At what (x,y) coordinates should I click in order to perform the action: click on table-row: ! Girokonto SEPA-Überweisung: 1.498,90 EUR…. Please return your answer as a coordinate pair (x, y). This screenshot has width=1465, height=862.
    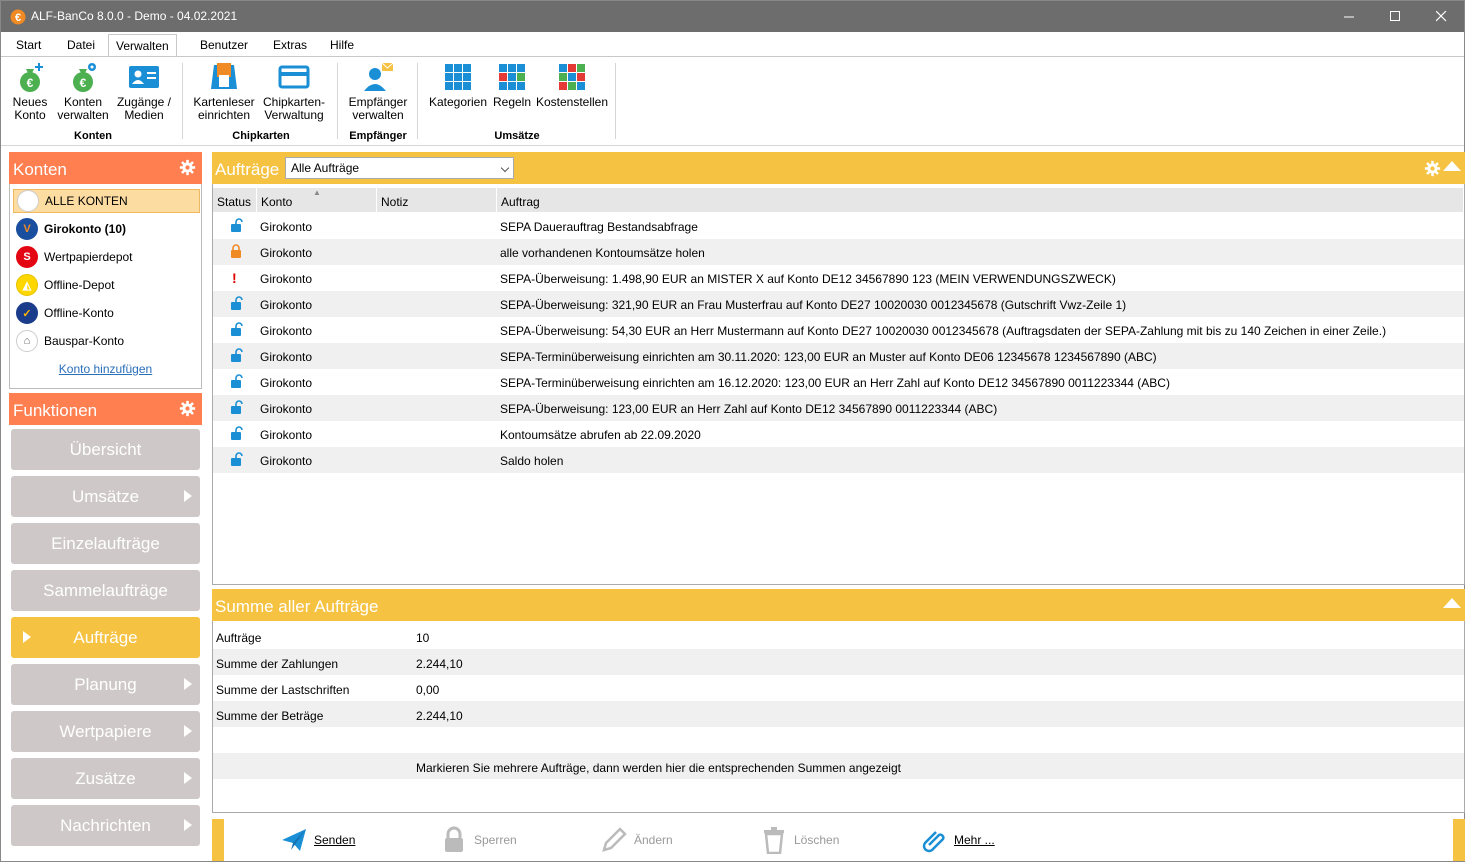
    Looking at the image, I should click on (838, 278).